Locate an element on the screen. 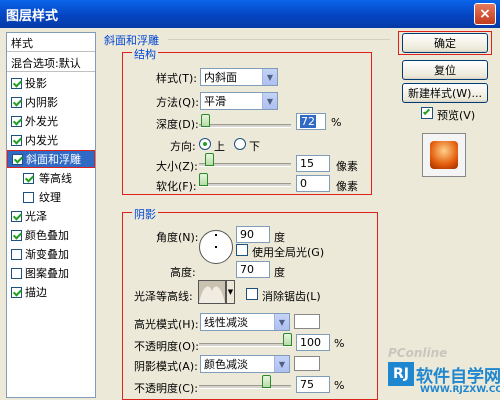 The width and height of the screenshot is (500, 400). style-item-color-overlay: 颜色叠加 is located at coordinates (51, 235).